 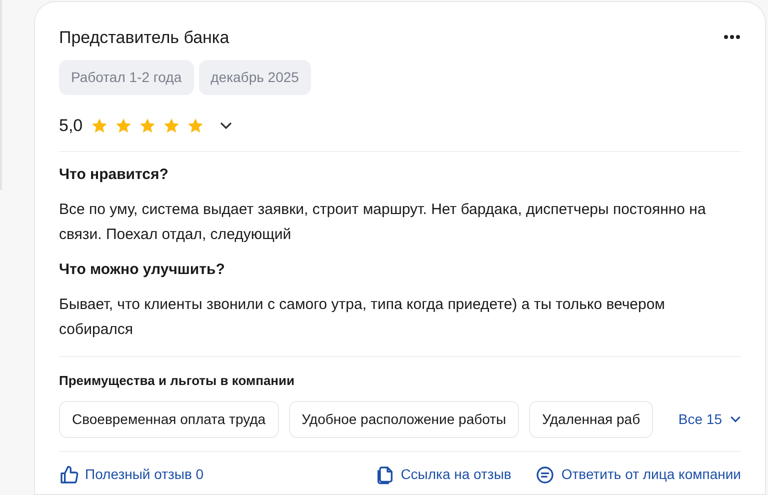 I want to click on review-link-button: Ссылка на отзыв, so click(x=443, y=474).